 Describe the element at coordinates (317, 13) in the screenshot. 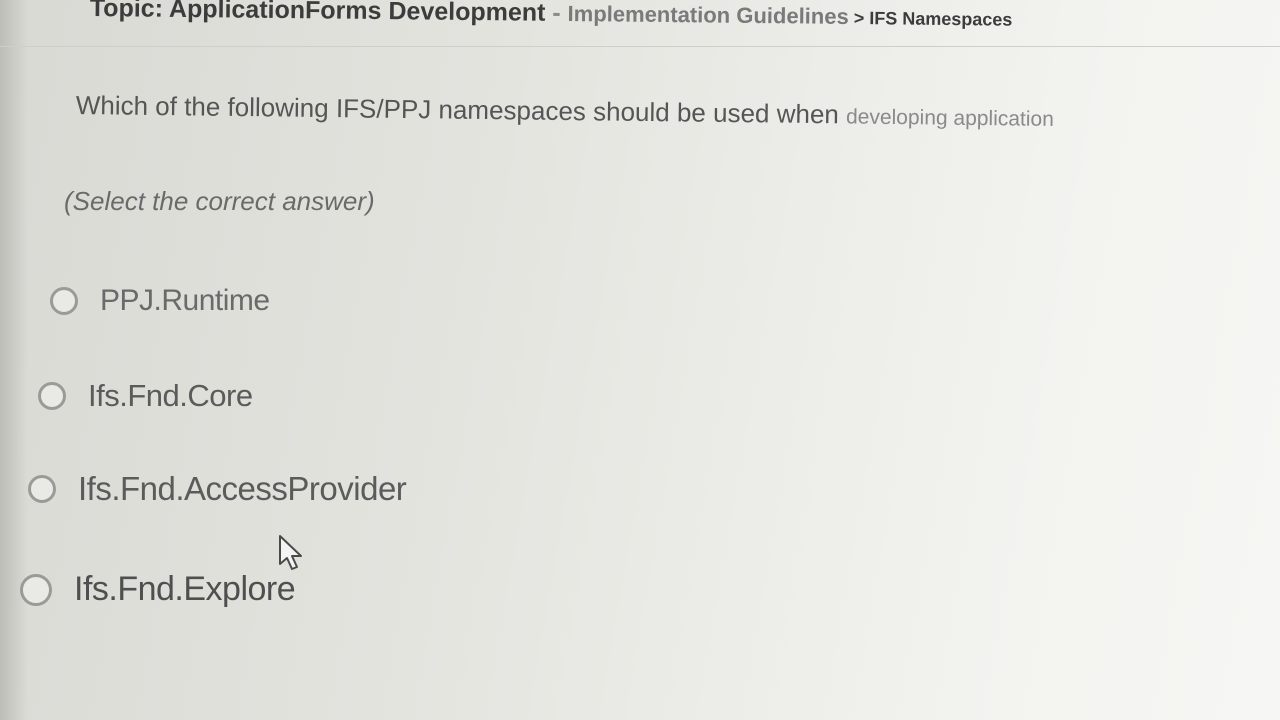

I see `topic-title: Topic: ApplicationForms Development` at that location.